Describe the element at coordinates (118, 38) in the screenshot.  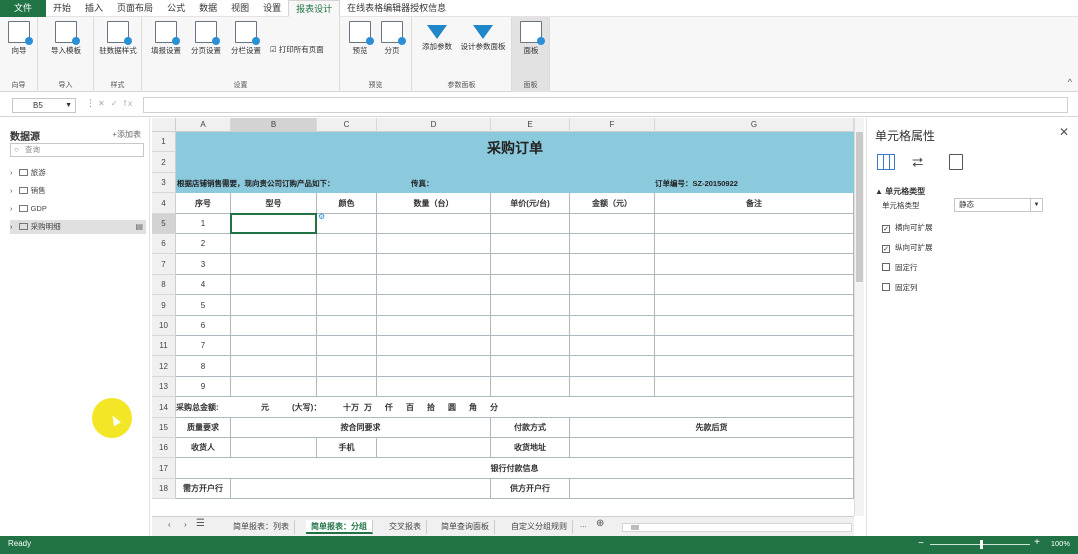
I see `data-style-button: 驻数据样式` at that location.